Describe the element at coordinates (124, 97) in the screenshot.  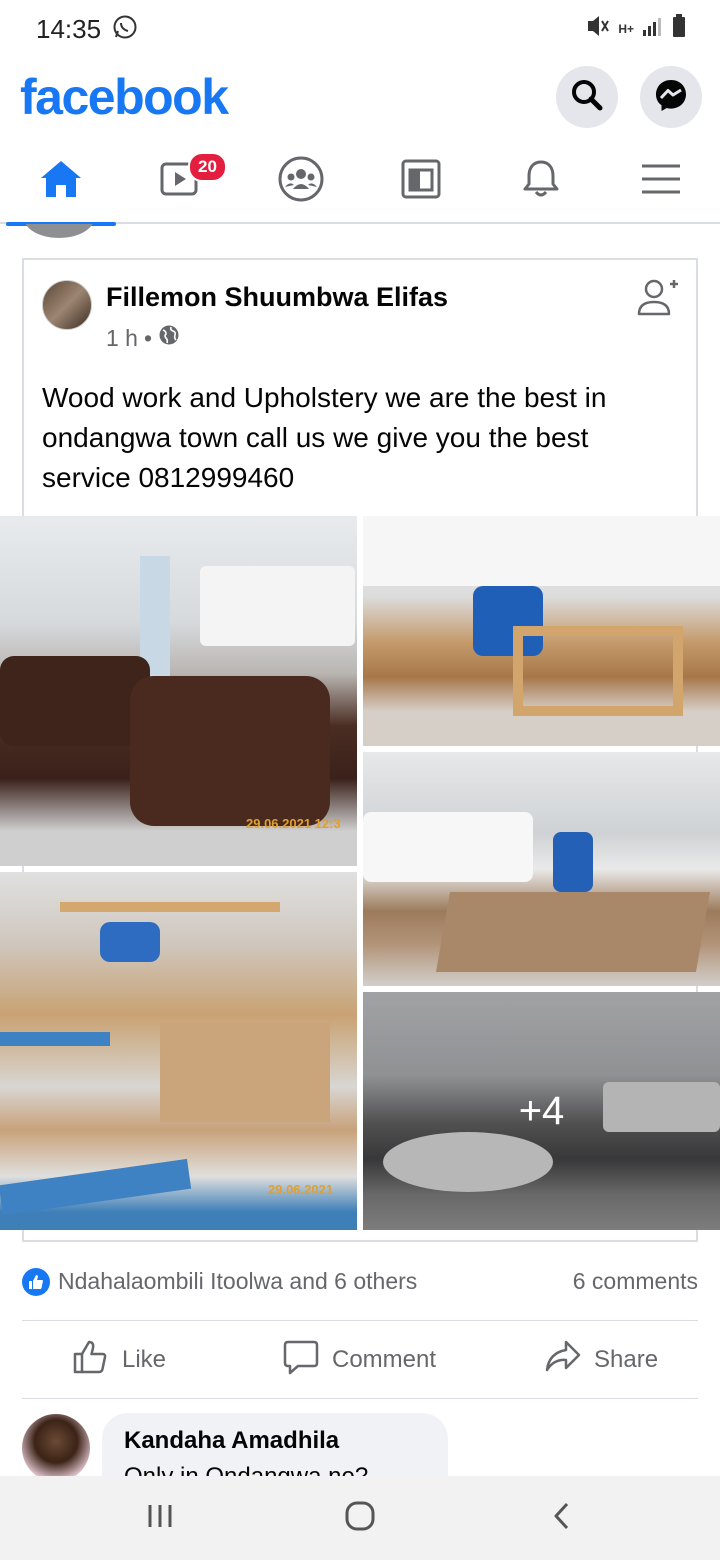
I see `facebook-logo: facebook` at that location.